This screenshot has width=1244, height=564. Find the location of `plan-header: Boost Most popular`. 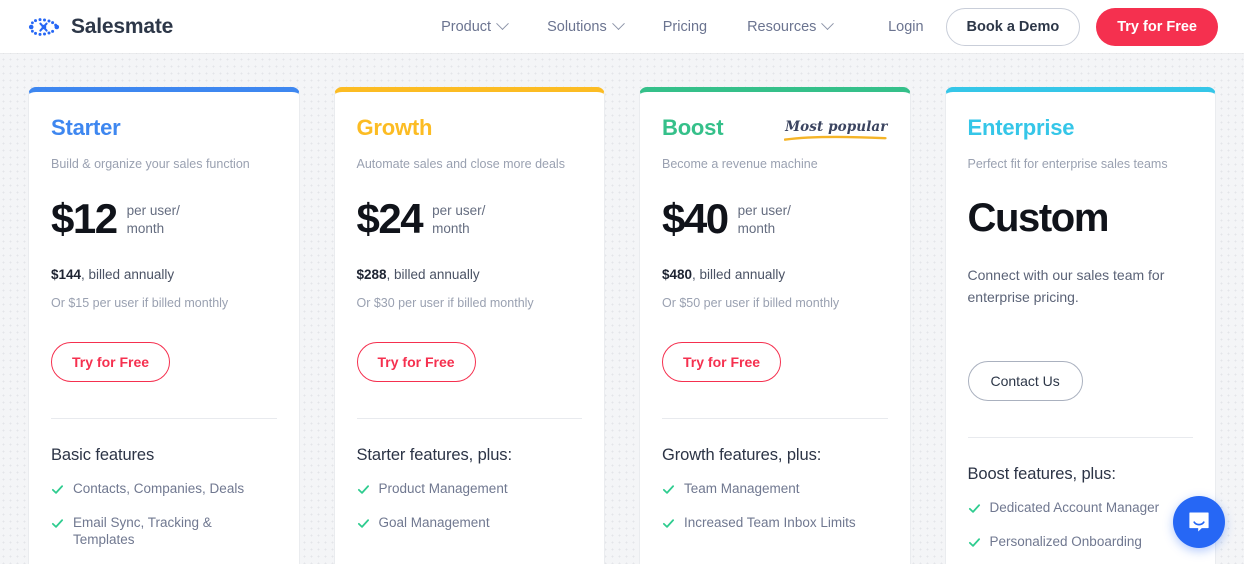

plan-header: Boost Most popular is located at coordinates (775, 128).